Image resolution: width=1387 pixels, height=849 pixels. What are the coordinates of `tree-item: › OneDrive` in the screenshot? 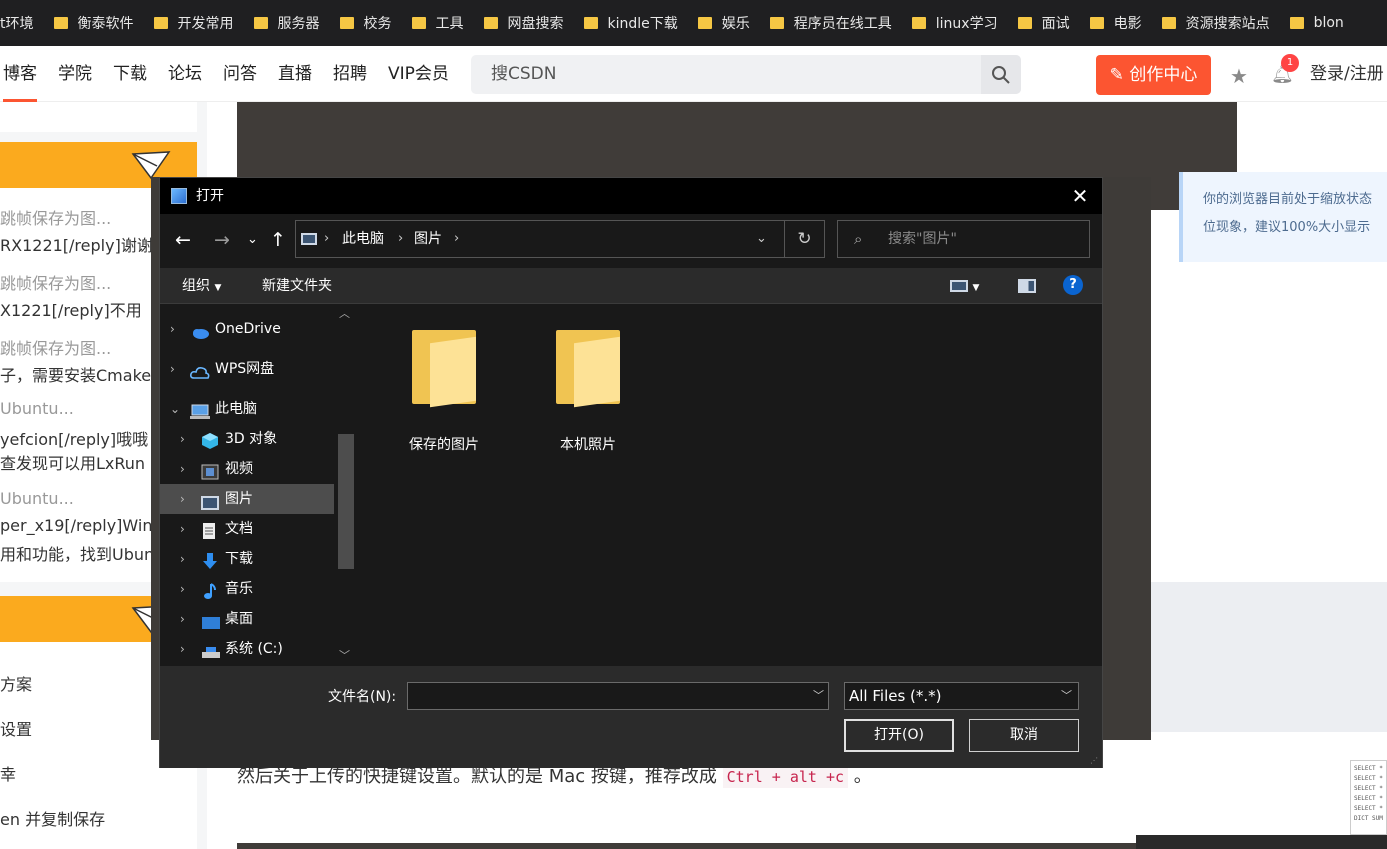 It's located at (247, 329).